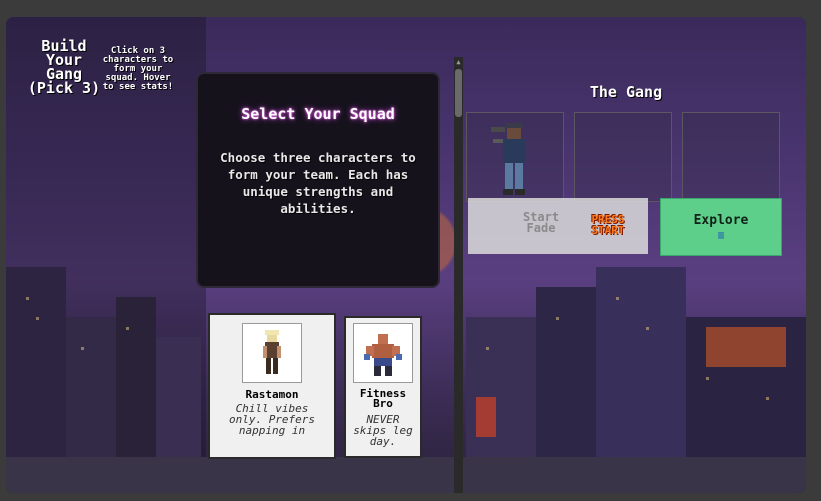  What do you see at coordinates (64, 67) in the screenshot?
I see `page-title: Build Your Gang (Pick 3)` at bounding box center [64, 67].